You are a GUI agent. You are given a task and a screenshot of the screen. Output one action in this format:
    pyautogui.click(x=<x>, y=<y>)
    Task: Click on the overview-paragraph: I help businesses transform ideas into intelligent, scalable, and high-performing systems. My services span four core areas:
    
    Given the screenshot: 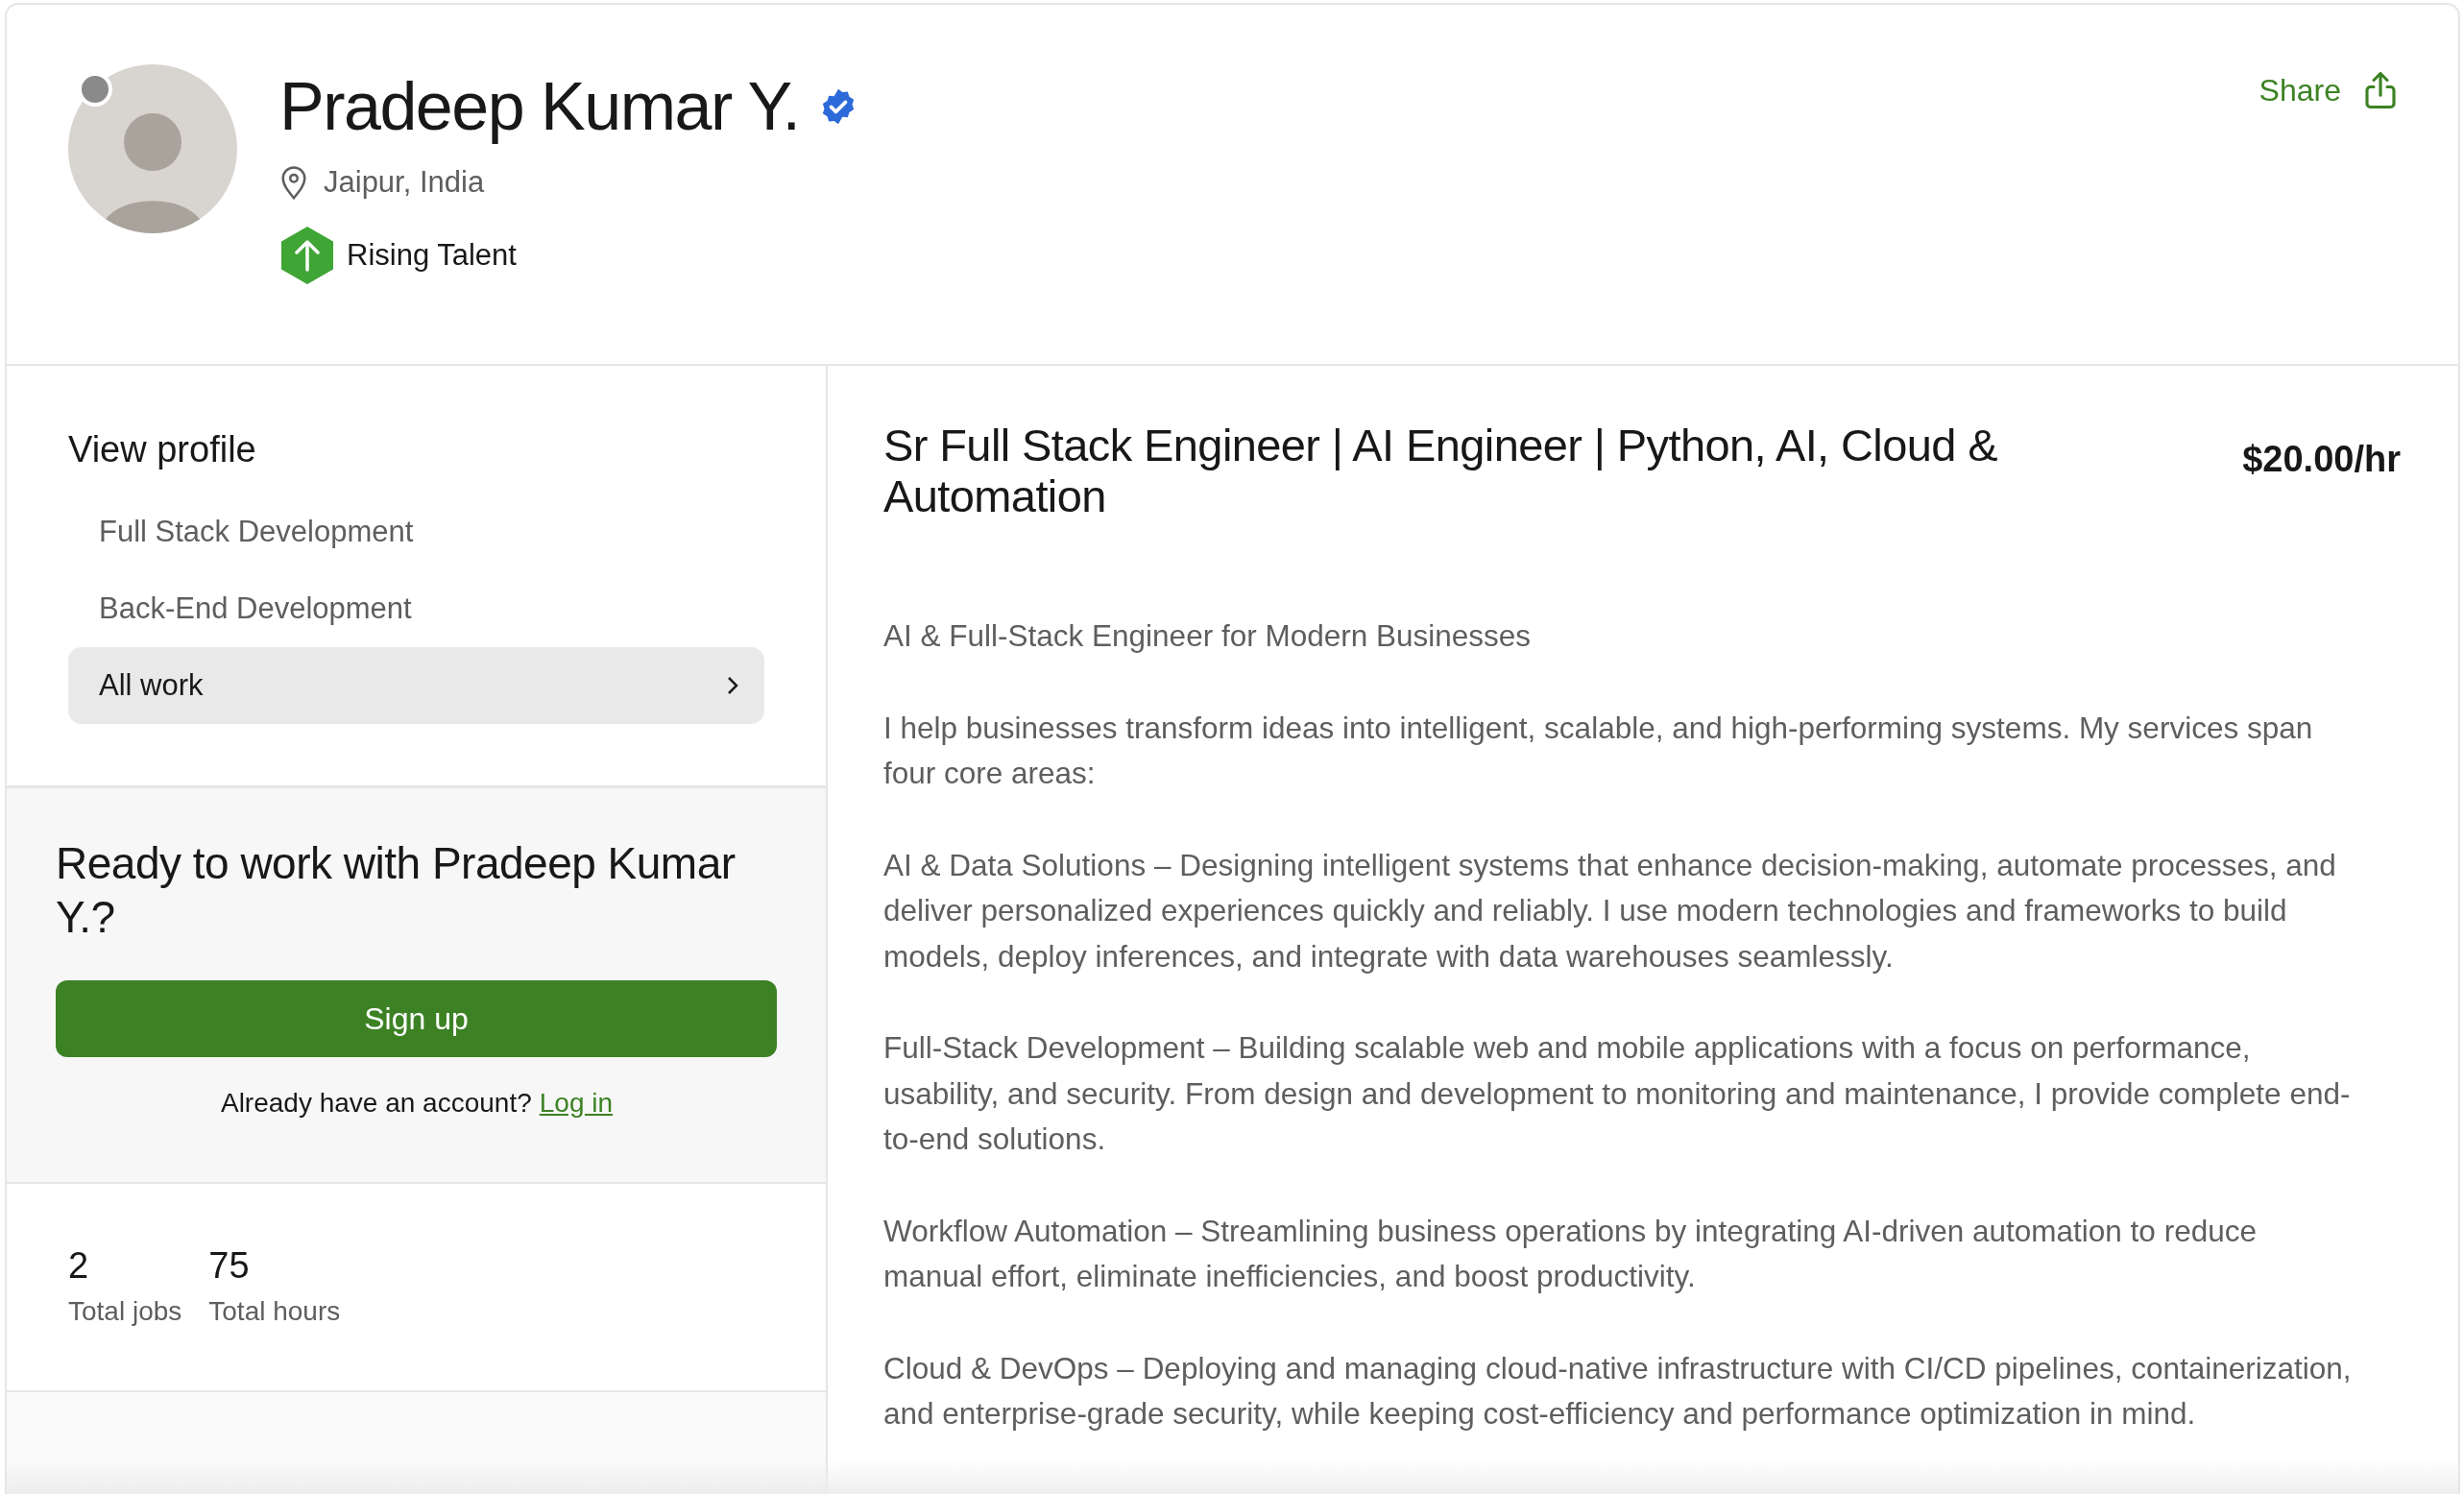 What is the action you would take?
    pyautogui.click(x=1598, y=751)
    